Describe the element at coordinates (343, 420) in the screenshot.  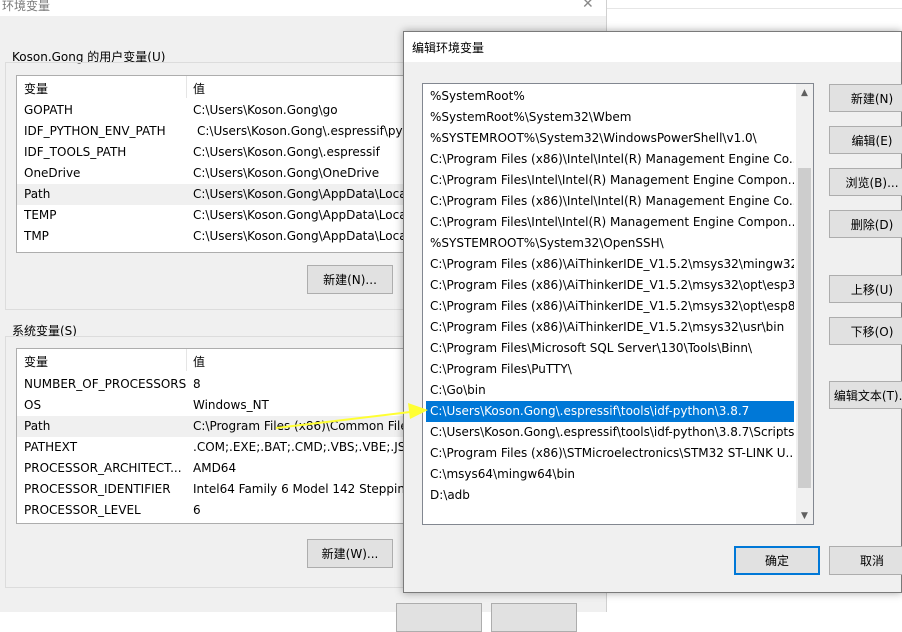
I see `arrow-shaft` at that location.